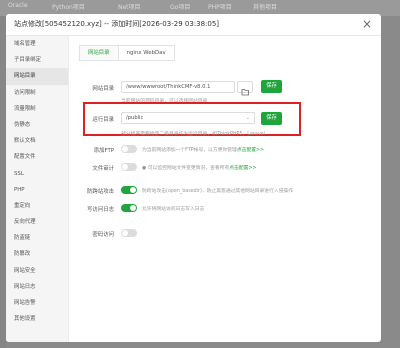  I want to click on sidebar-item-site-security: 网站安全, so click(37, 271).